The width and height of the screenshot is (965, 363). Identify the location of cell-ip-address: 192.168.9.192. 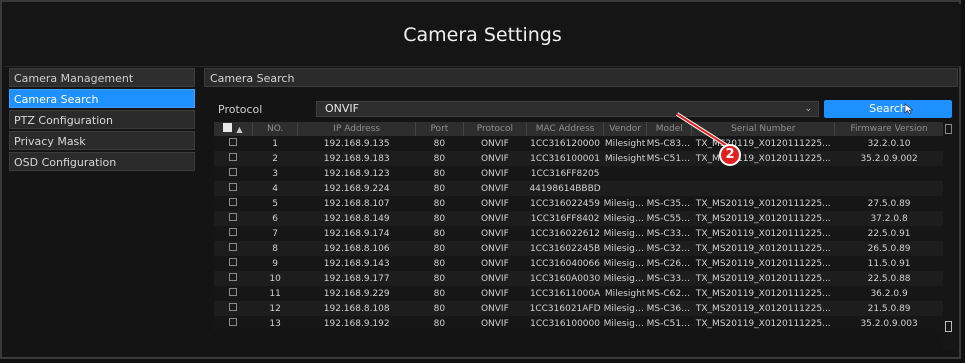
(356, 323).